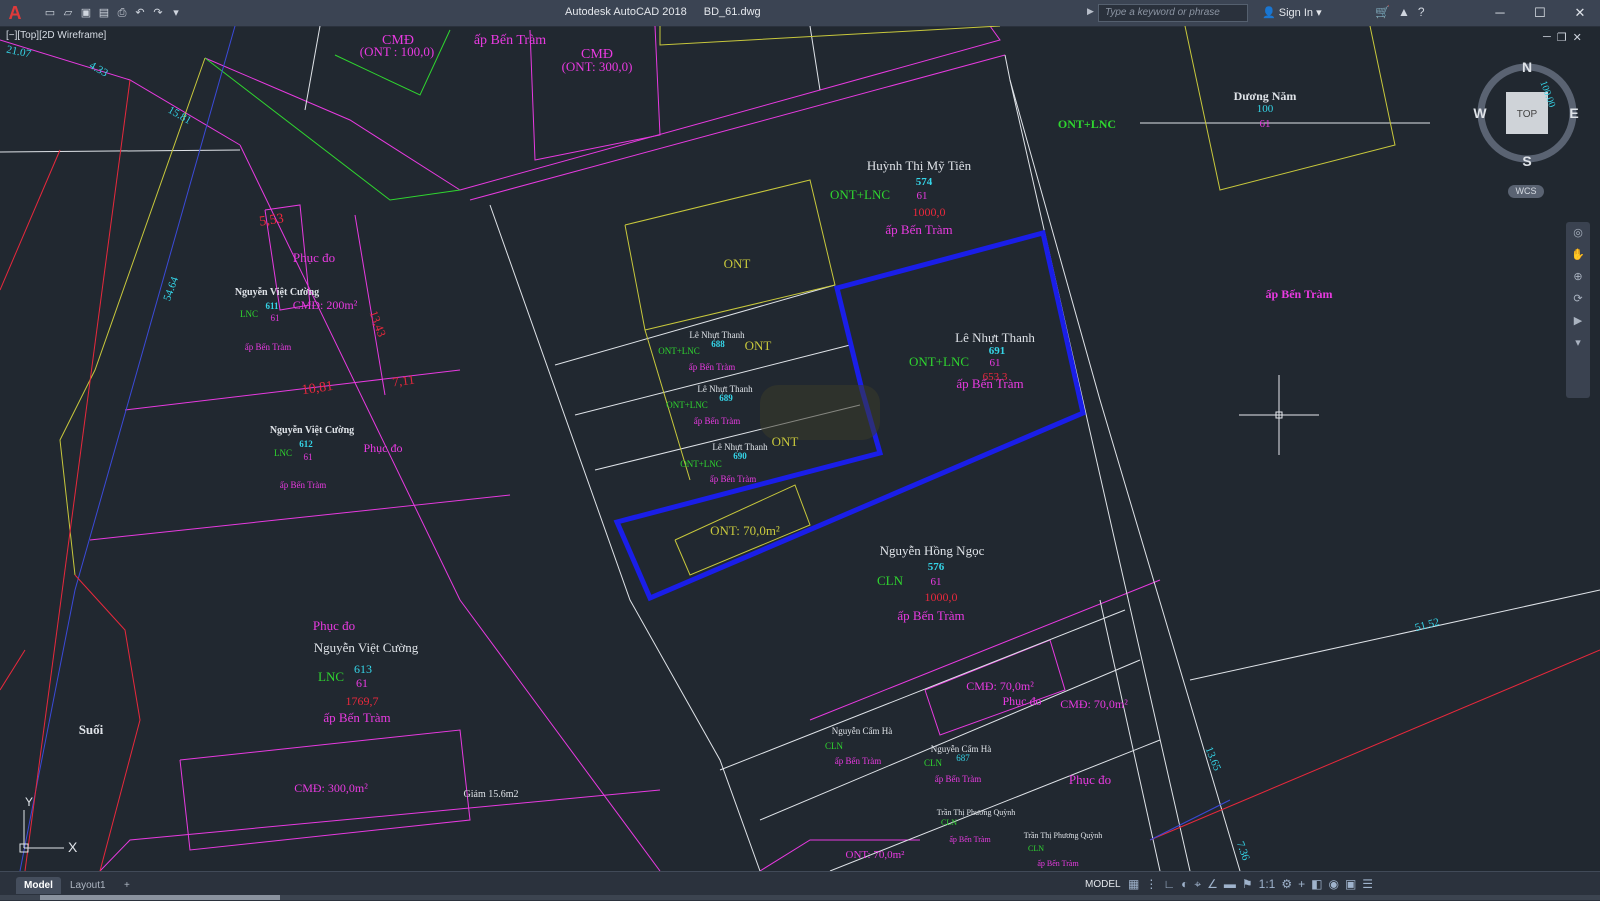 This screenshot has width=1600, height=901. I want to click on open-file-icon: ▱, so click(68, 13).